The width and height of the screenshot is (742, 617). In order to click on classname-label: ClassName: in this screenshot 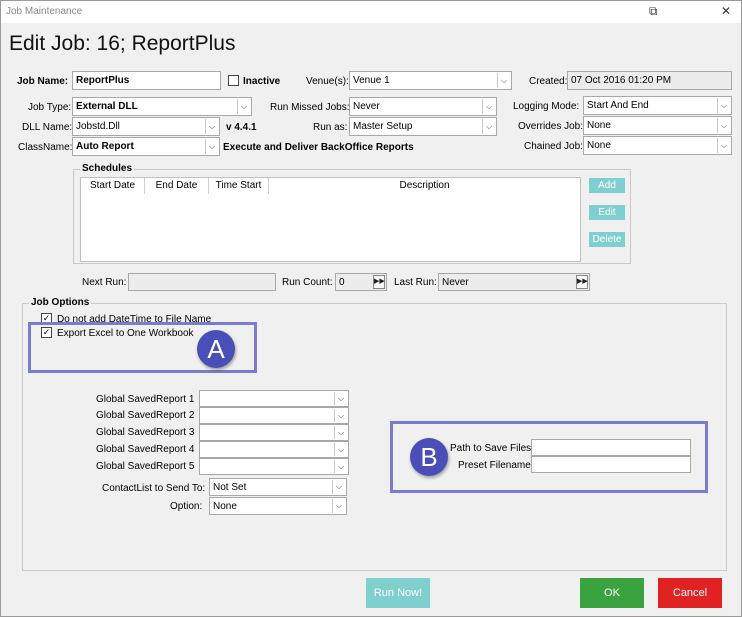, I will do `click(45, 147)`.